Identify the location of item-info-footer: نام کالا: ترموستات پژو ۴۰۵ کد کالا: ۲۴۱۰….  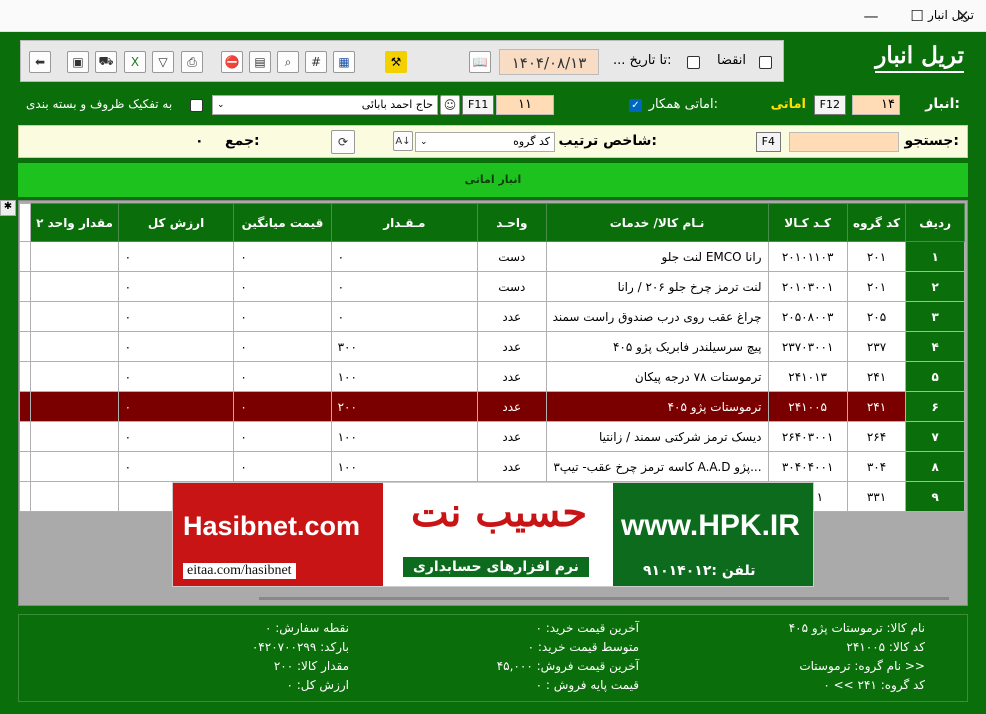
(493, 658).